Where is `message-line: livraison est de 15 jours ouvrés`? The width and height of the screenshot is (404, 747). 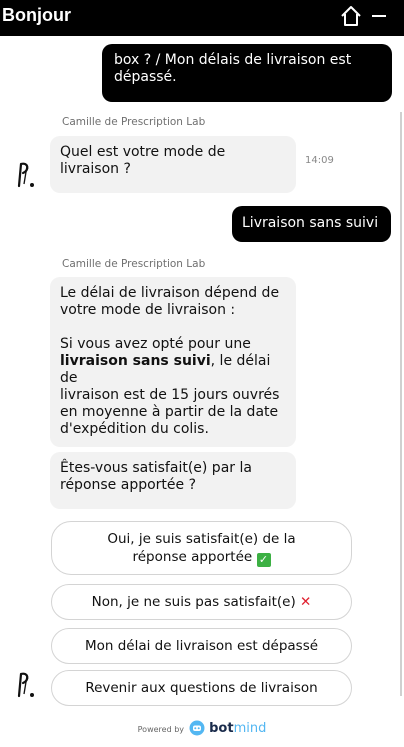 message-line: livraison est de 15 jours ouvrés is located at coordinates (170, 395).